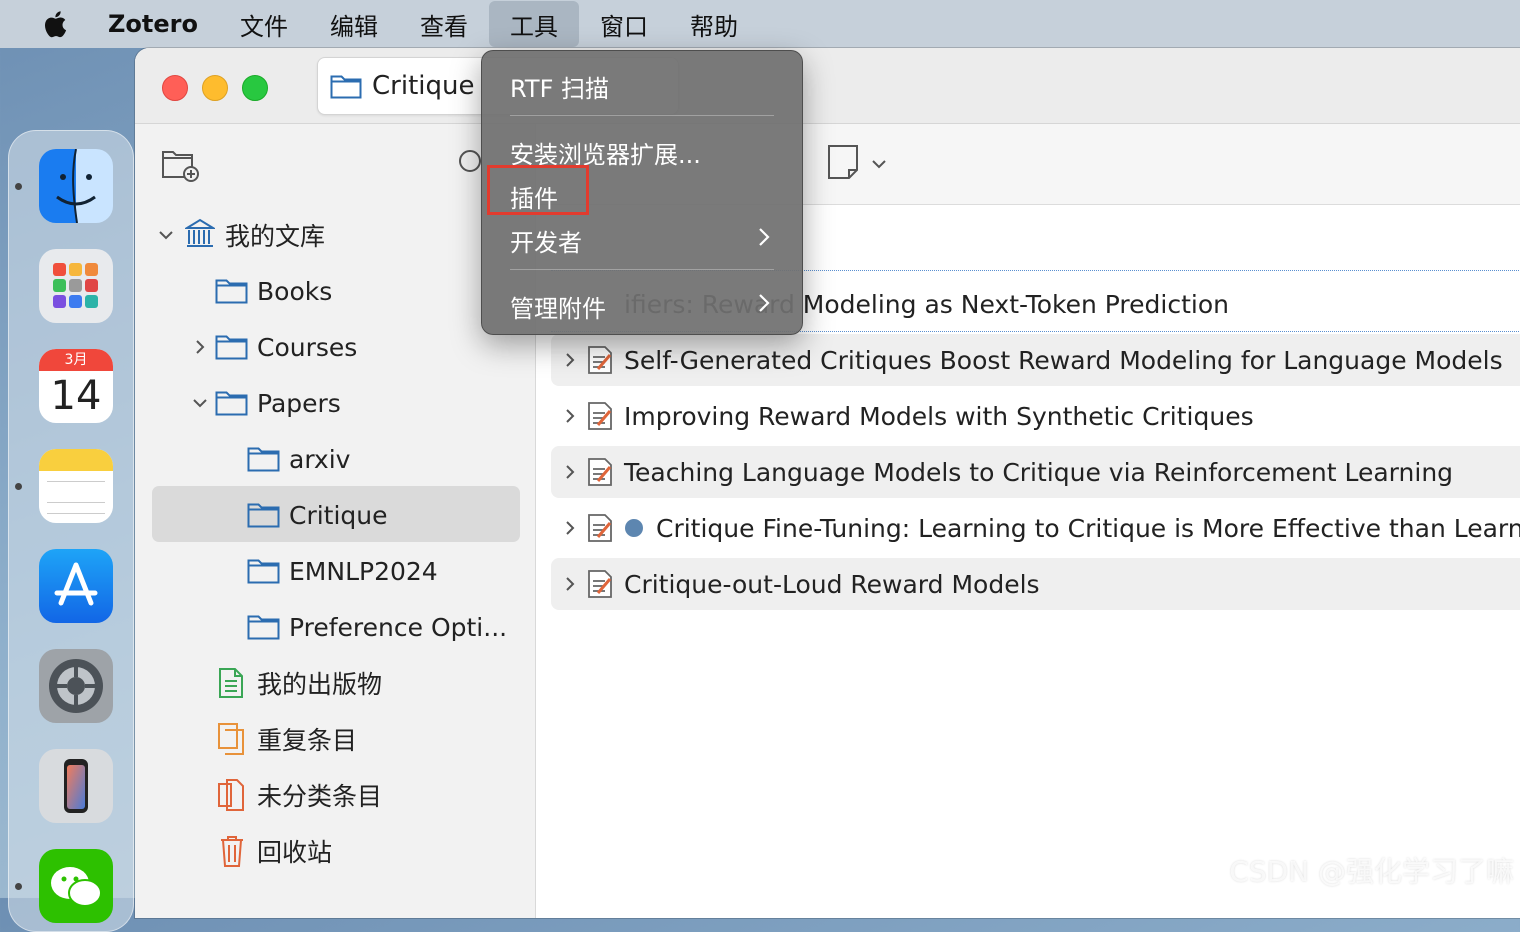 This screenshot has width=1520, height=932. Describe the element at coordinates (76, 360) in the screenshot. I see `calendar-month: 3月` at that location.